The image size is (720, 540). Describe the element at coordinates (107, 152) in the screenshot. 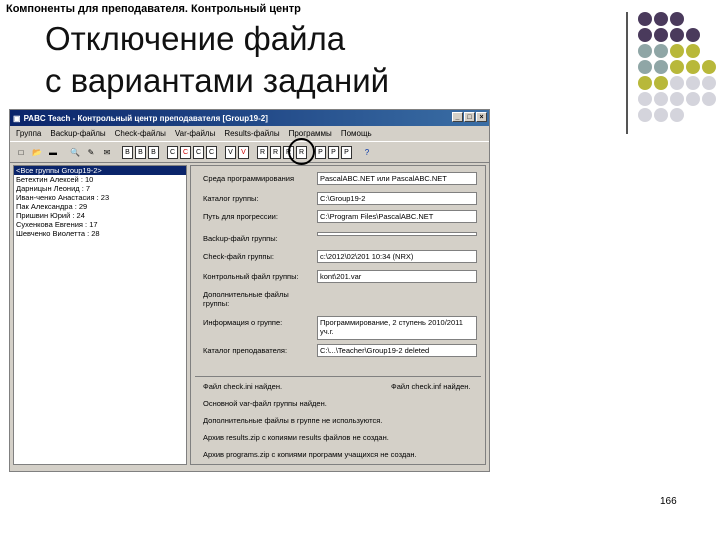

I see `mail-icon: ✉` at that location.